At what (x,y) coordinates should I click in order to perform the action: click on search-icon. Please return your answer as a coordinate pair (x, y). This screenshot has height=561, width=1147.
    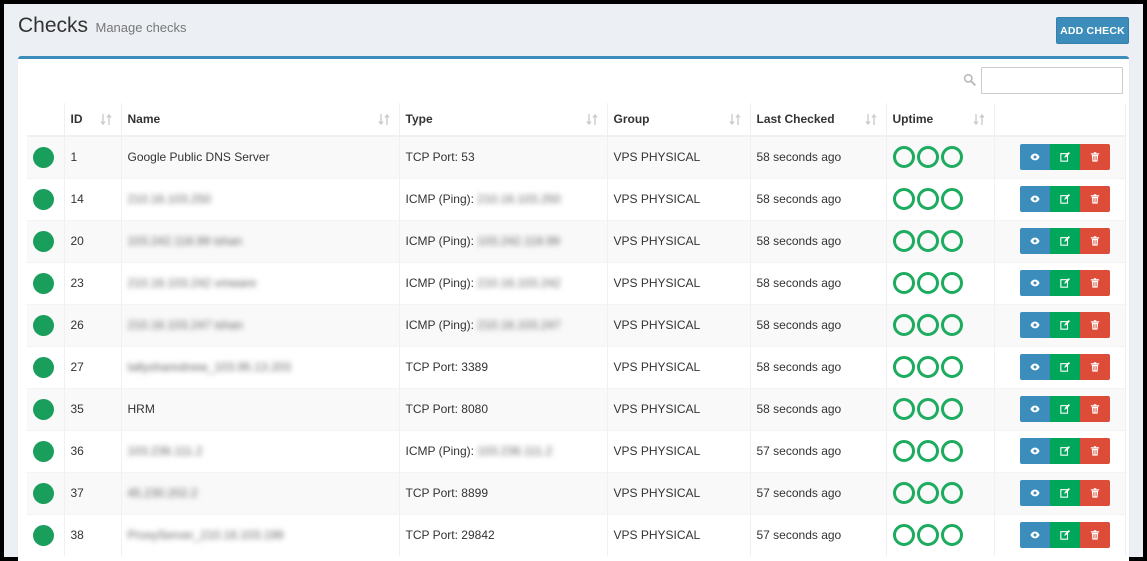
    Looking at the image, I should click on (969, 79).